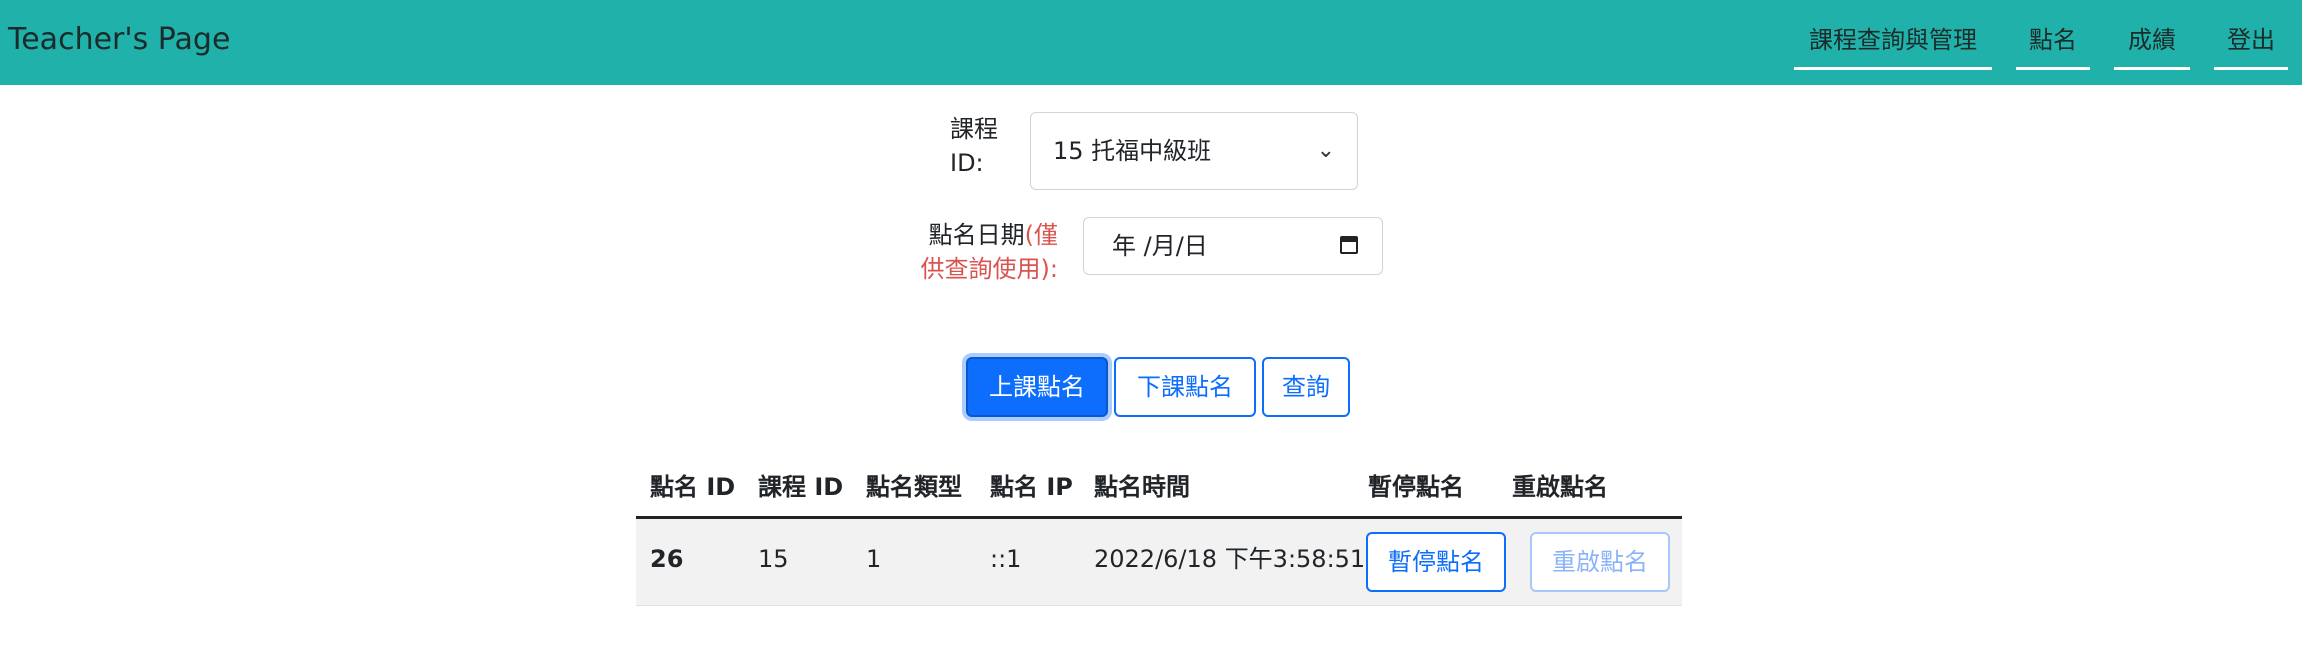 This screenshot has width=2302, height=661. What do you see at coordinates (1436, 562) in the screenshot?
I see `pause-attendance-button: 暫停點名` at bounding box center [1436, 562].